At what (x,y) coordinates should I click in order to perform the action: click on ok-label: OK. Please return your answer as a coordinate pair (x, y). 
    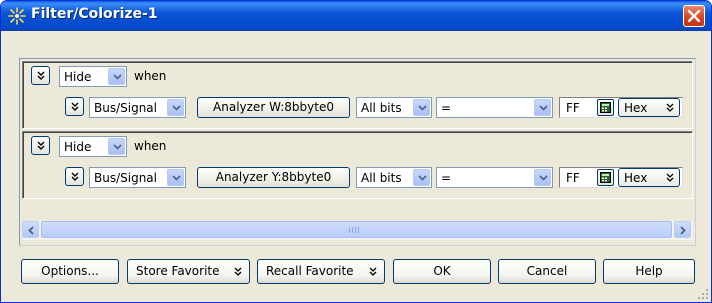
    Looking at the image, I should click on (442, 271).